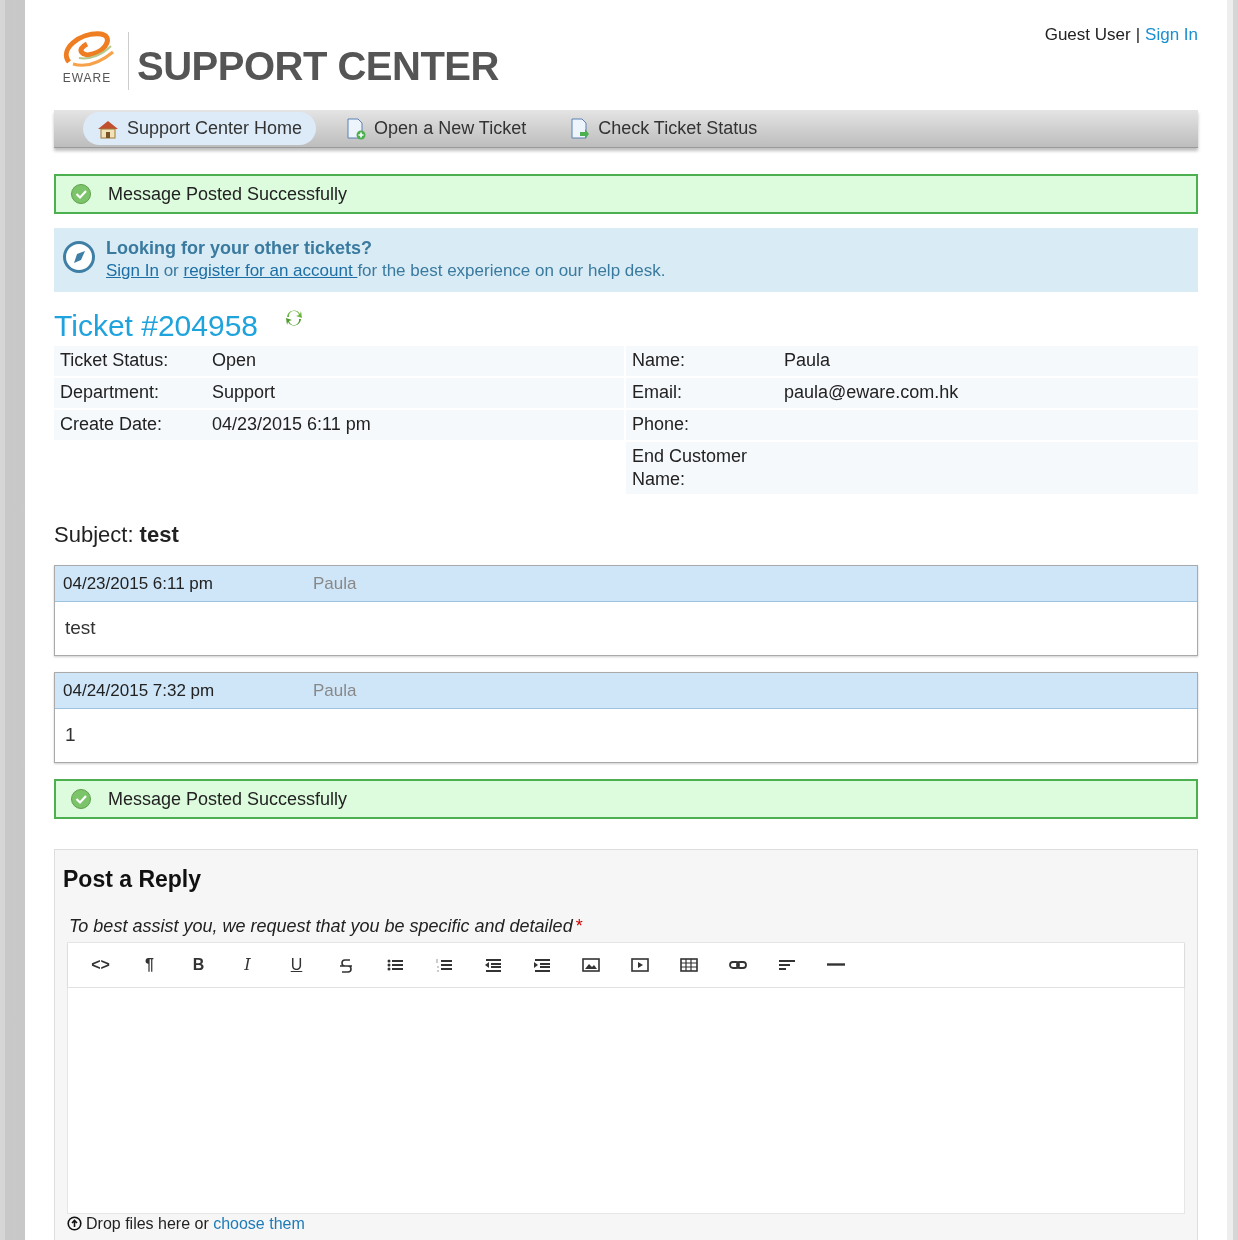 This screenshot has width=1238, height=1240. What do you see at coordinates (198, 964) in the screenshot?
I see `toolbar-button: B` at bounding box center [198, 964].